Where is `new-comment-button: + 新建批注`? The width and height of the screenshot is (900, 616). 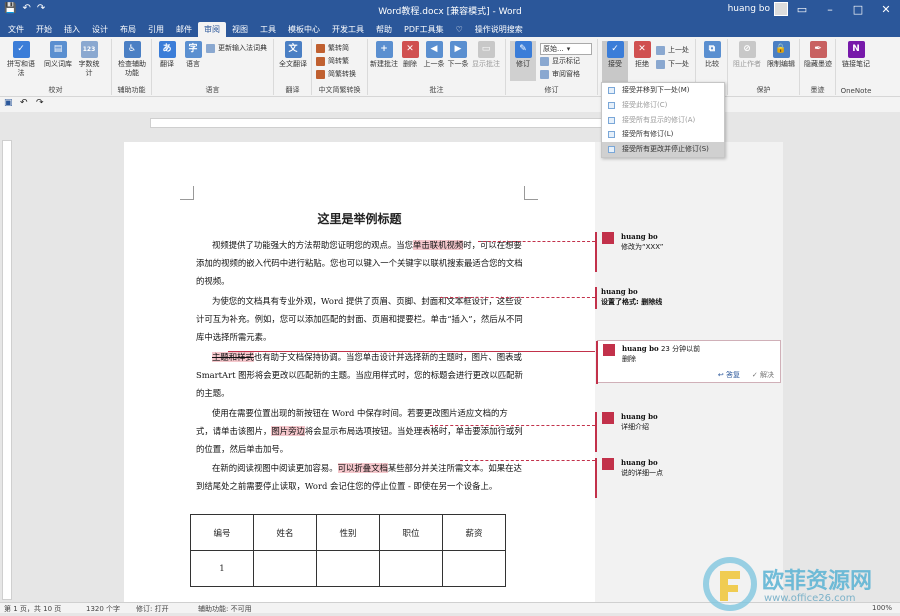
new-comment-button: + 新建批注 is located at coordinates (384, 55).